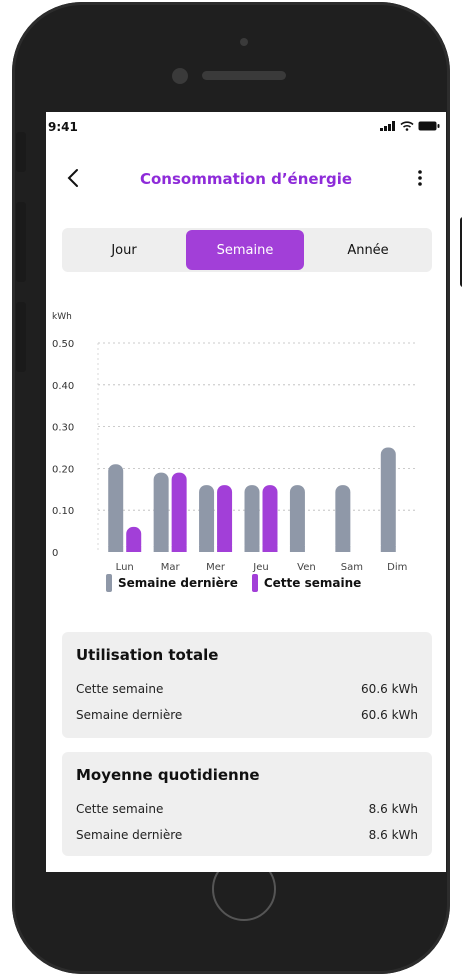 The image size is (462, 978). I want to click on x-tick-label: Sam, so click(352, 567).